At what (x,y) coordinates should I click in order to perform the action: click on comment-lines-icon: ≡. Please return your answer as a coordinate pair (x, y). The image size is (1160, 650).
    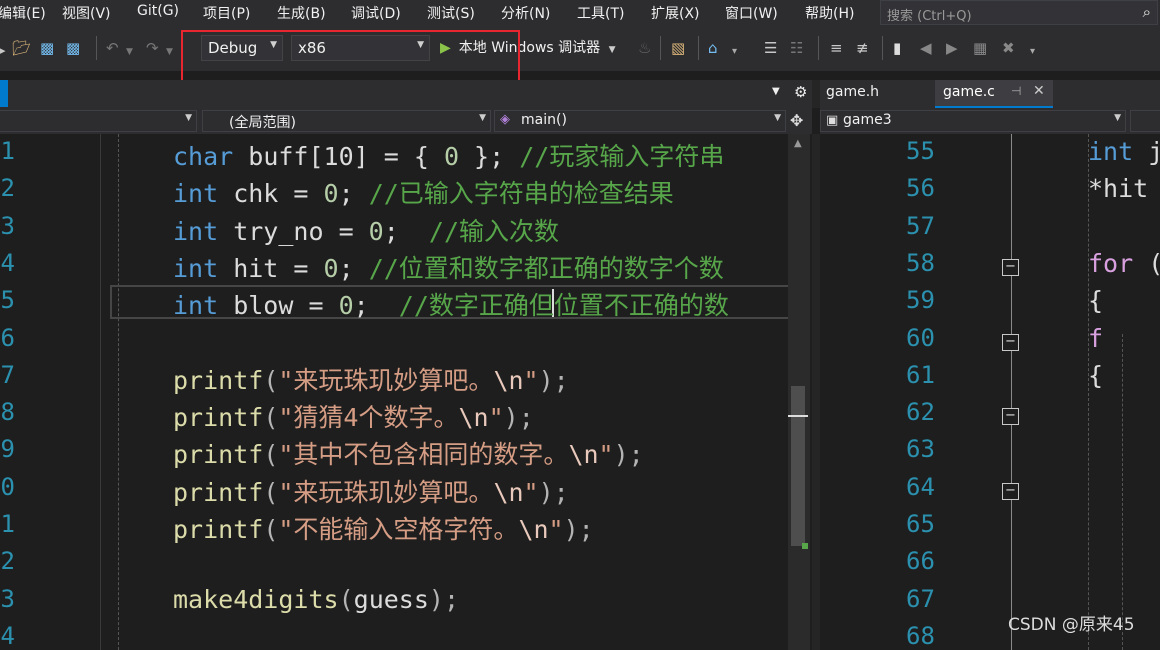
    Looking at the image, I should click on (836, 48).